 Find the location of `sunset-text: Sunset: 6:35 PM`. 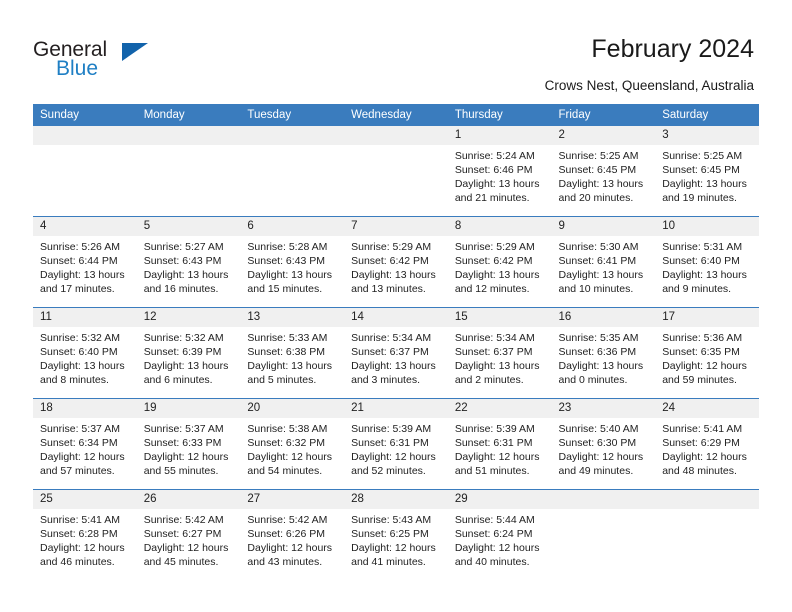

sunset-text: Sunset: 6:35 PM is located at coordinates (701, 352).